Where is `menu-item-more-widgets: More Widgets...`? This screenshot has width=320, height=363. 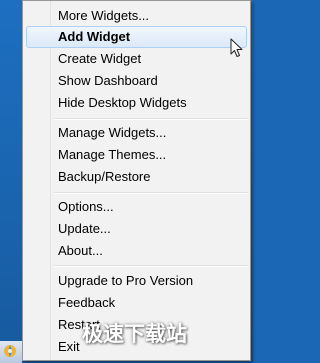 menu-item-more-widgets: More Widgets... is located at coordinates (136, 16).